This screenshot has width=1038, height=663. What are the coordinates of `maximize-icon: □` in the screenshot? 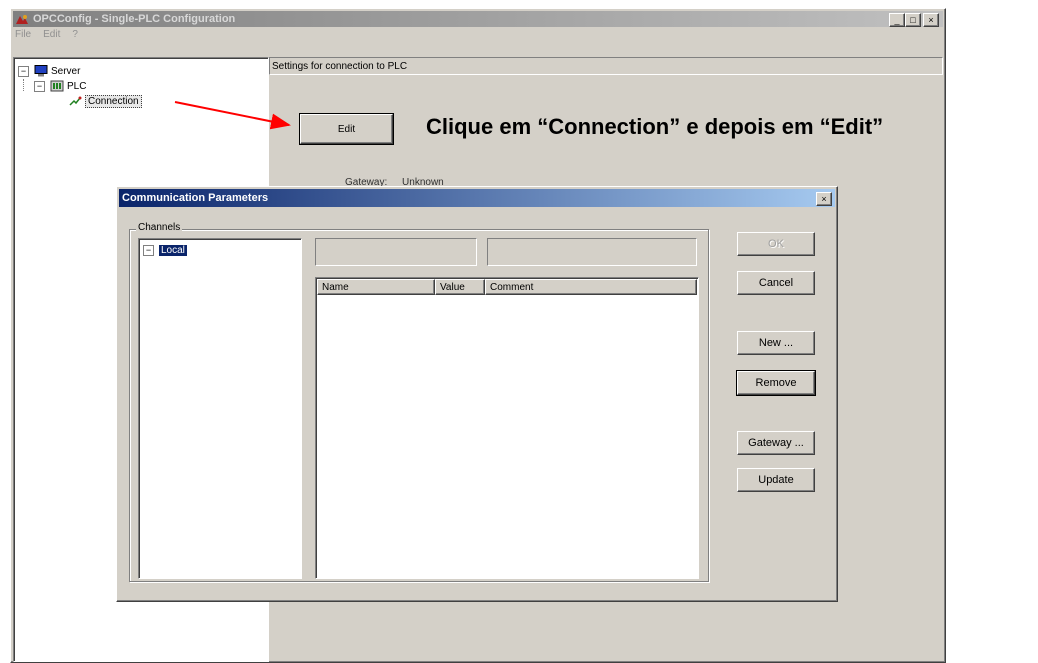 It's located at (913, 19).